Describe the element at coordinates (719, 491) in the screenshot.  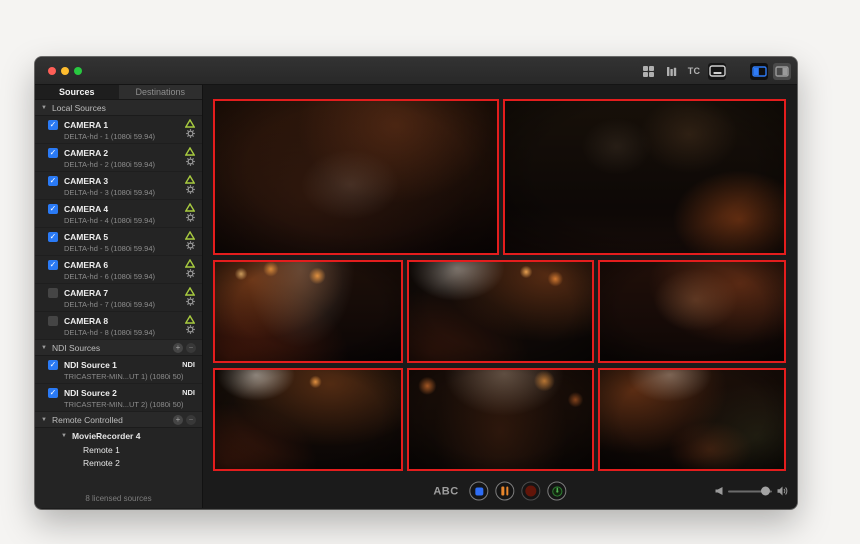
I see `volume-min-icon` at that location.